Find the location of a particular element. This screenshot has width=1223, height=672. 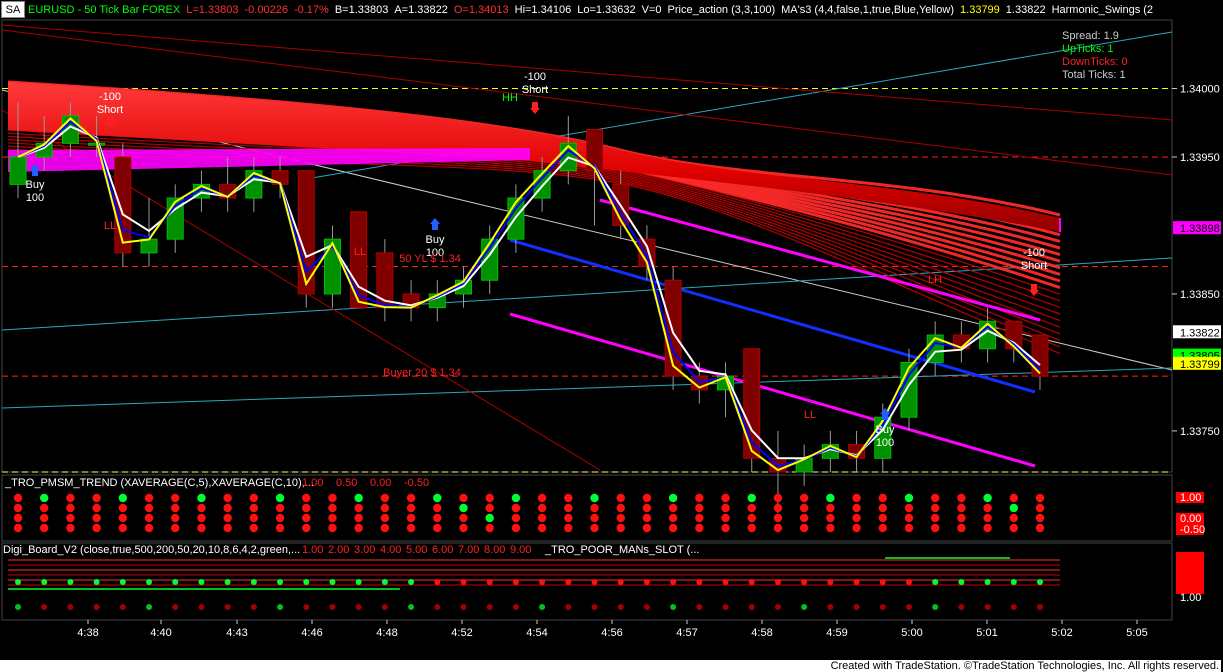

indicator1-value: 0.00 is located at coordinates (380, 483).